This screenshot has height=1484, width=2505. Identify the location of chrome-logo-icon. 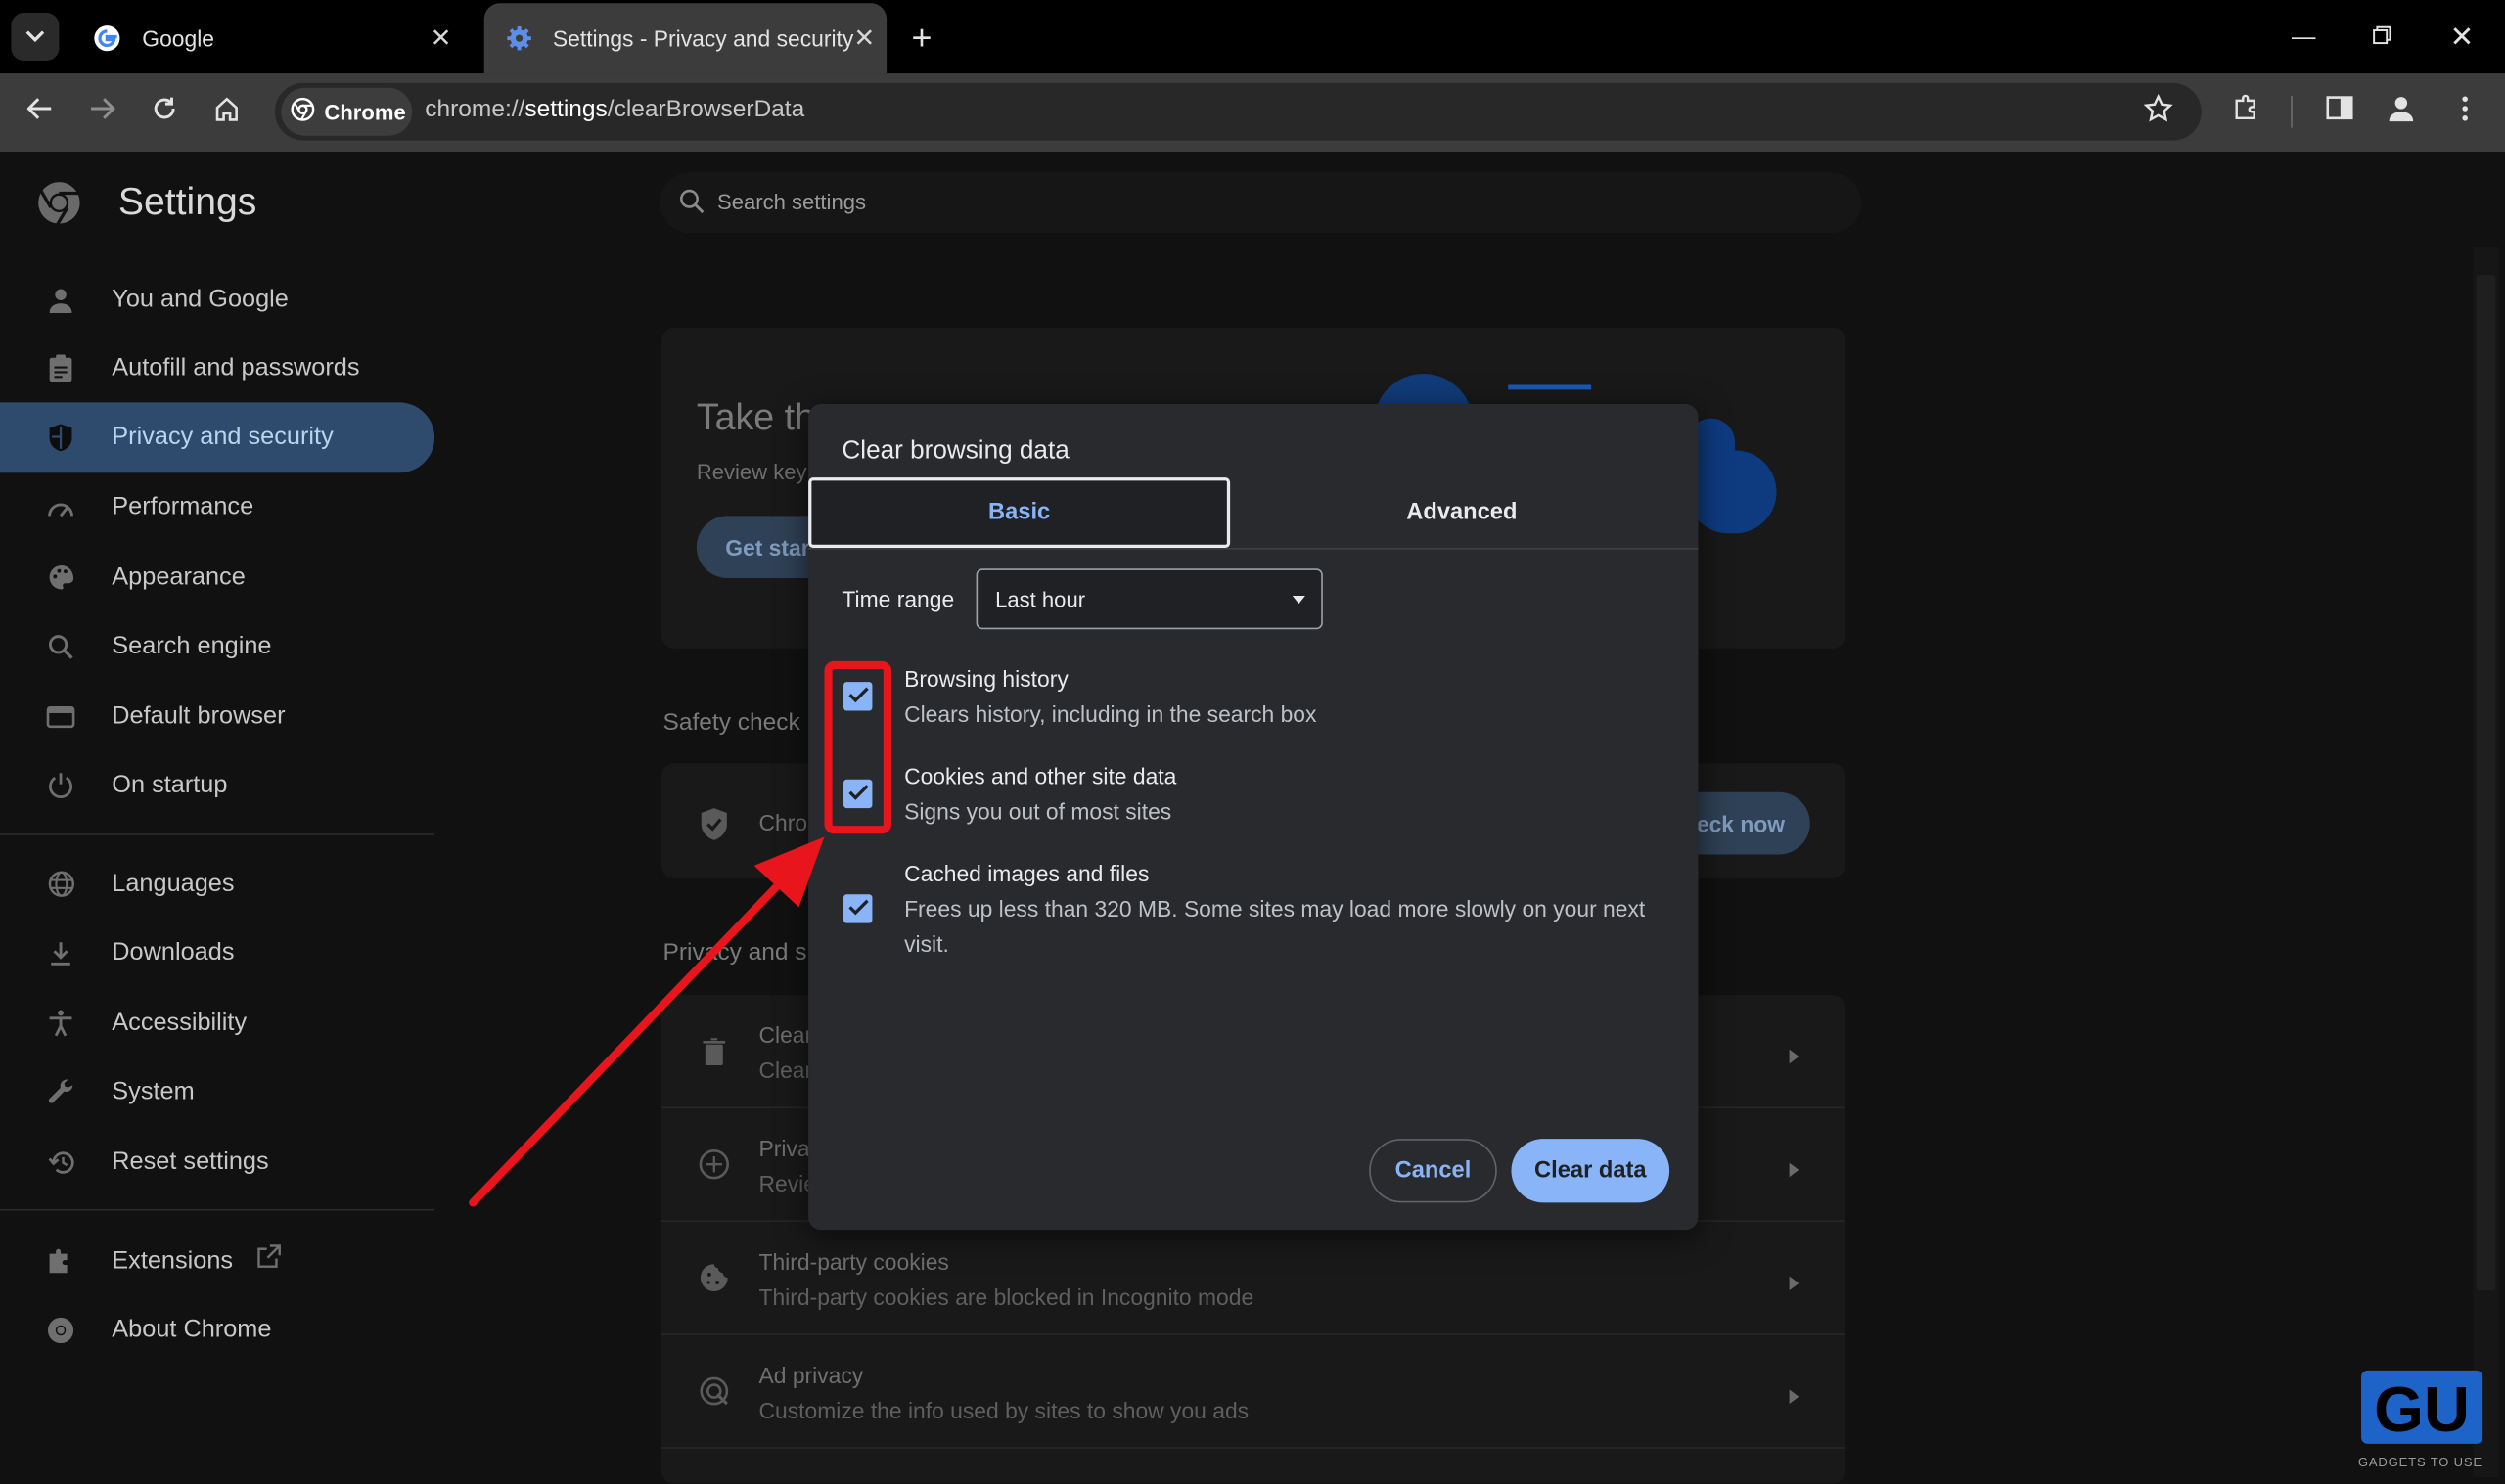
(303, 111).